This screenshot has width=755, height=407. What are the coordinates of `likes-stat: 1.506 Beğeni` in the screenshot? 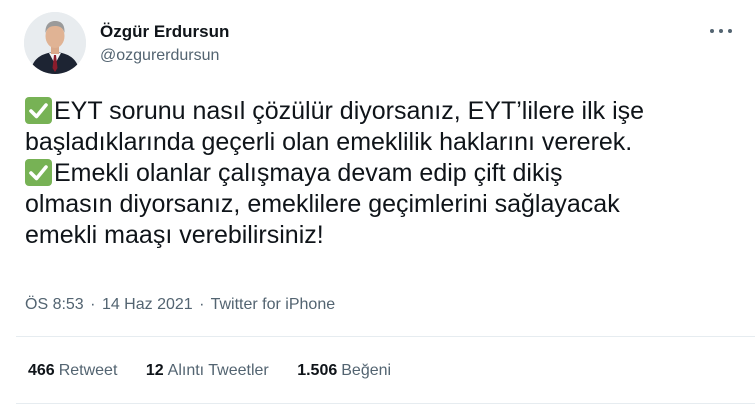 It's located at (344, 370).